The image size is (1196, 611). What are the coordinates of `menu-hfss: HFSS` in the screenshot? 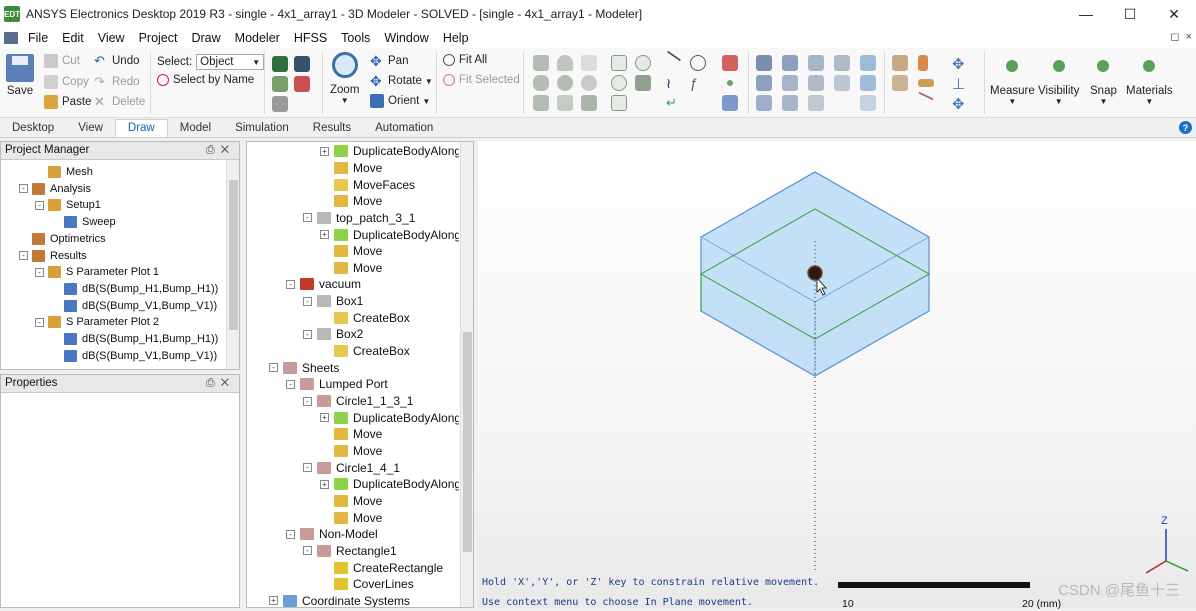 It's located at (310, 38).